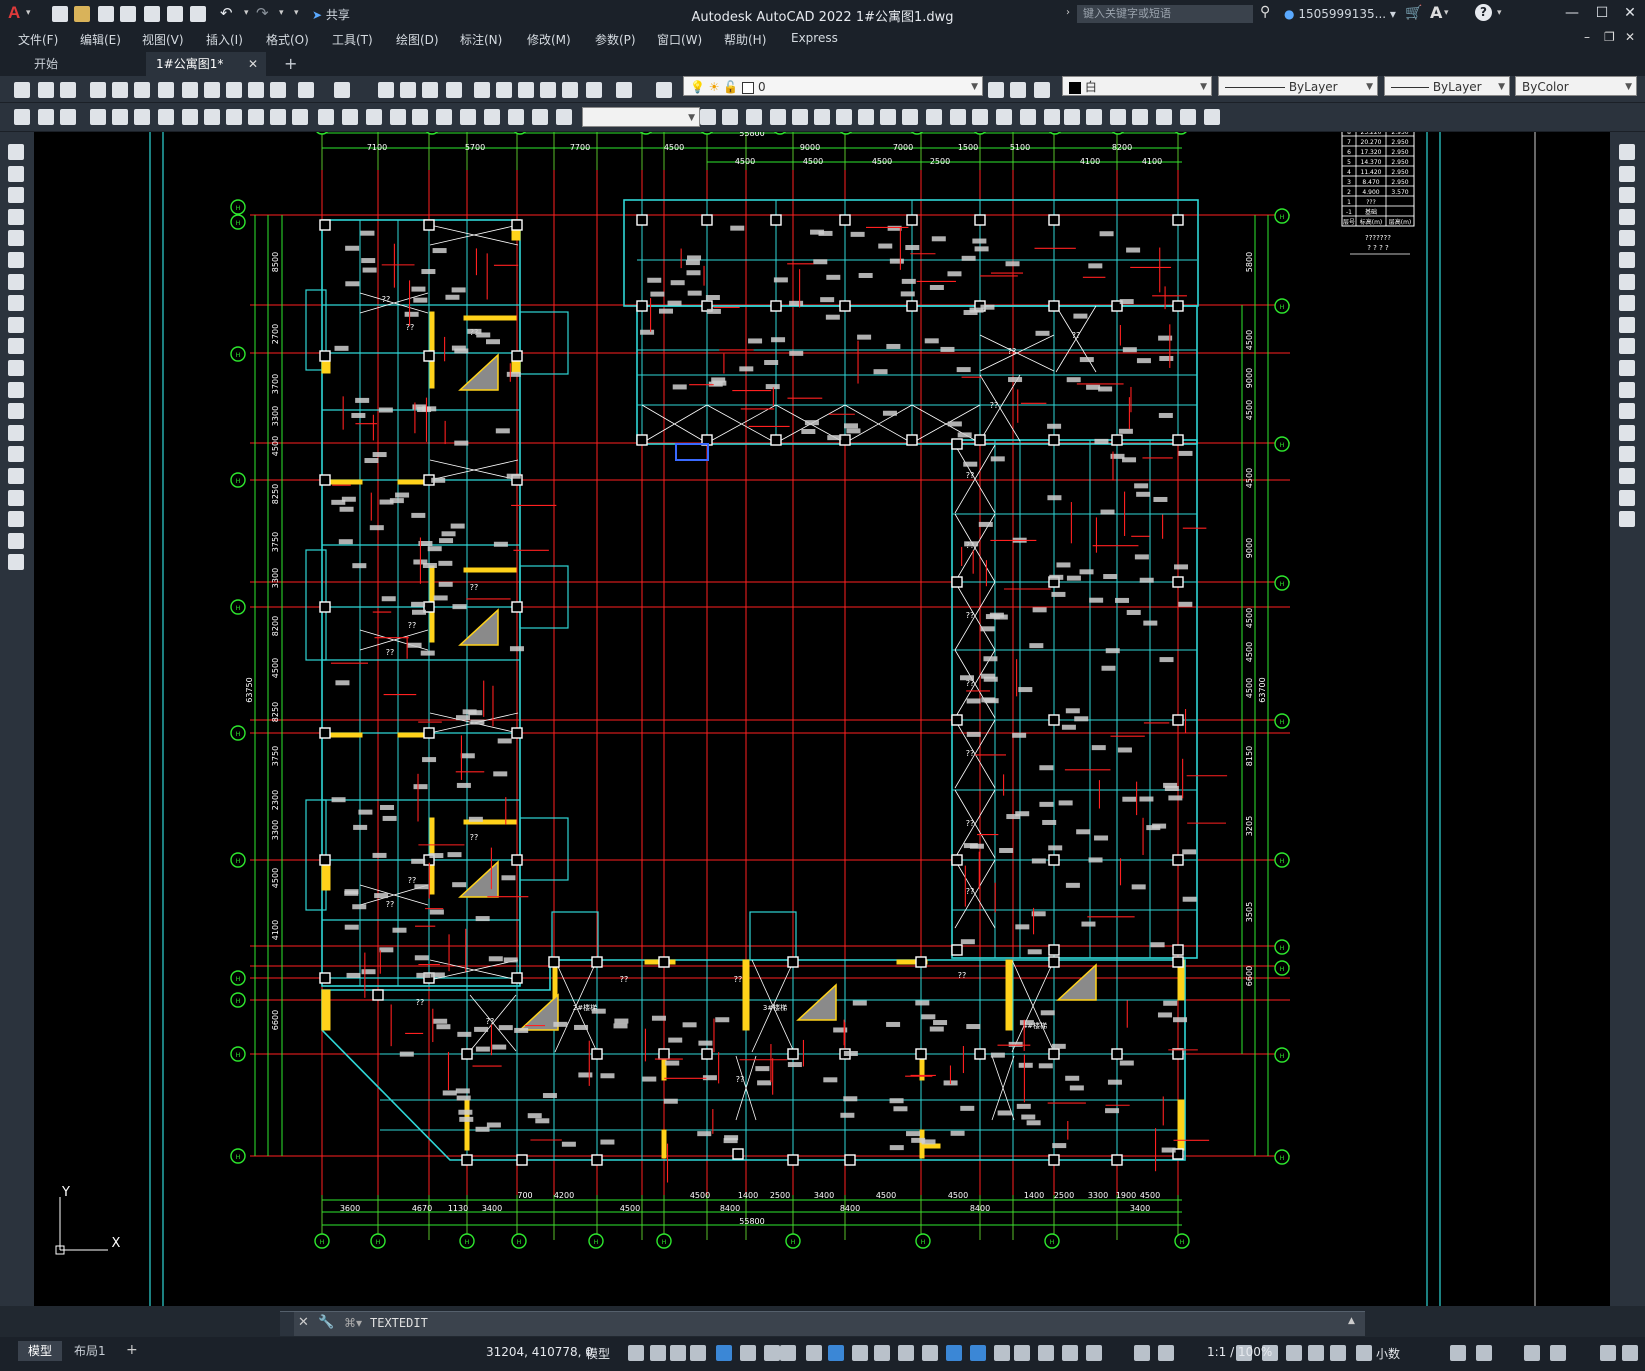 This screenshot has width=1645, height=1371. I want to click on layer-previous-icon, so click(1018, 90).